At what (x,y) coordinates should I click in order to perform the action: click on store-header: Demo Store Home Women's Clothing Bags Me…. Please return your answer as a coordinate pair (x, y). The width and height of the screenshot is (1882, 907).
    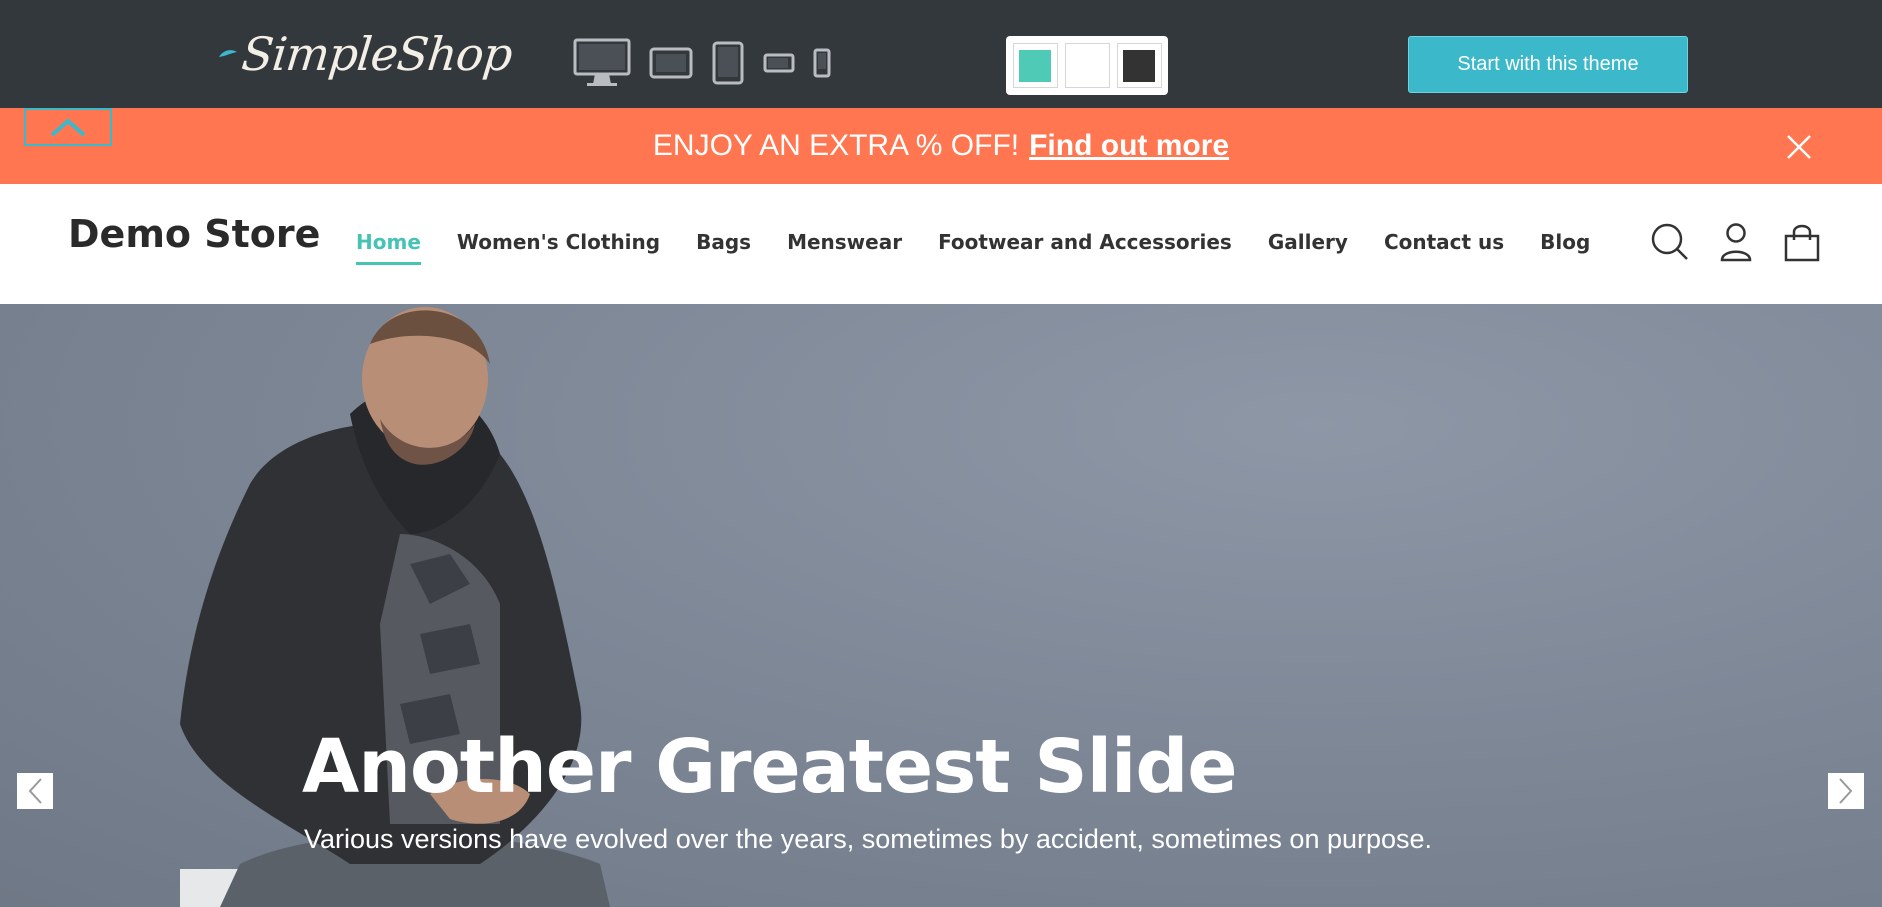
    Looking at the image, I should click on (941, 244).